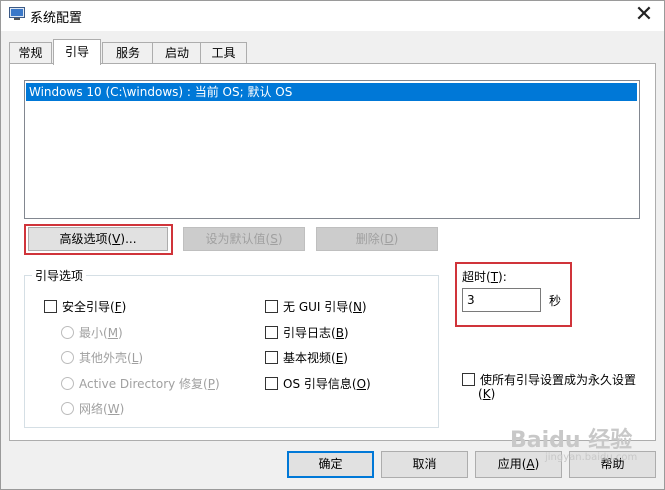  What do you see at coordinates (56, 18) in the screenshot?
I see `window-title: 系统配置` at bounding box center [56, 18].